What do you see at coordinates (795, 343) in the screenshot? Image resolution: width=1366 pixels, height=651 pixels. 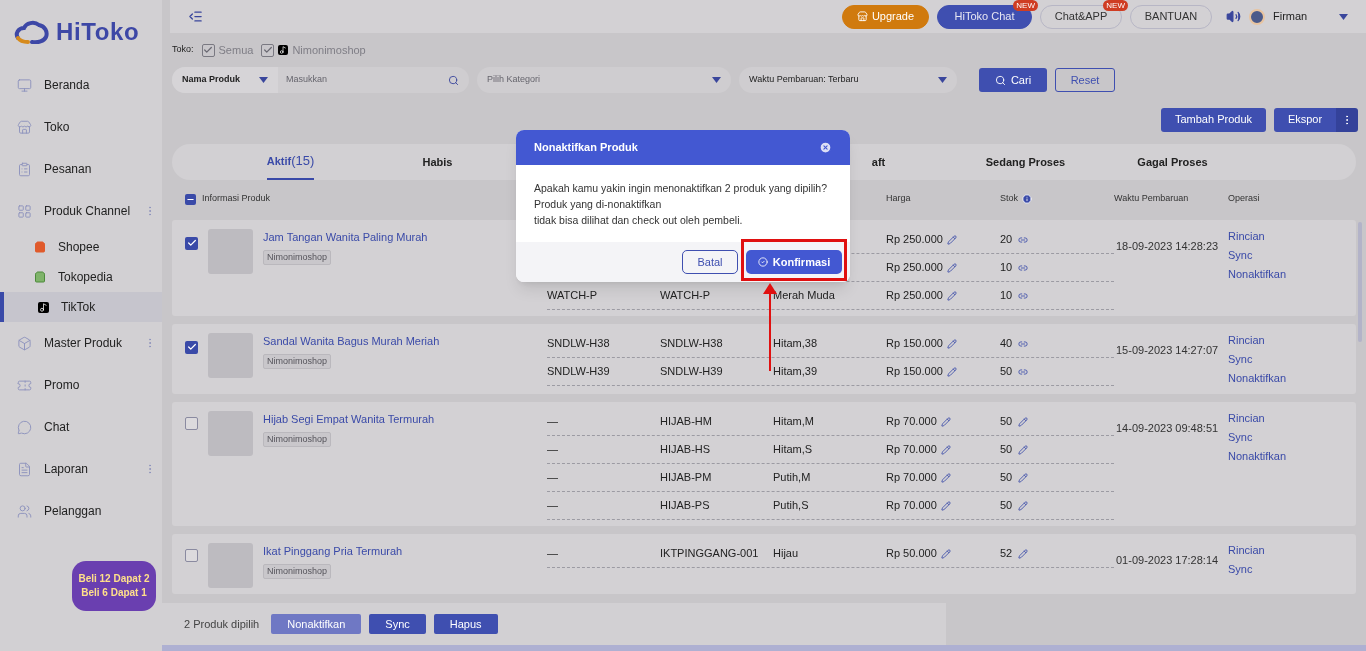 I see `table-cell: Hitam,38` at bounding box center [795, 343].